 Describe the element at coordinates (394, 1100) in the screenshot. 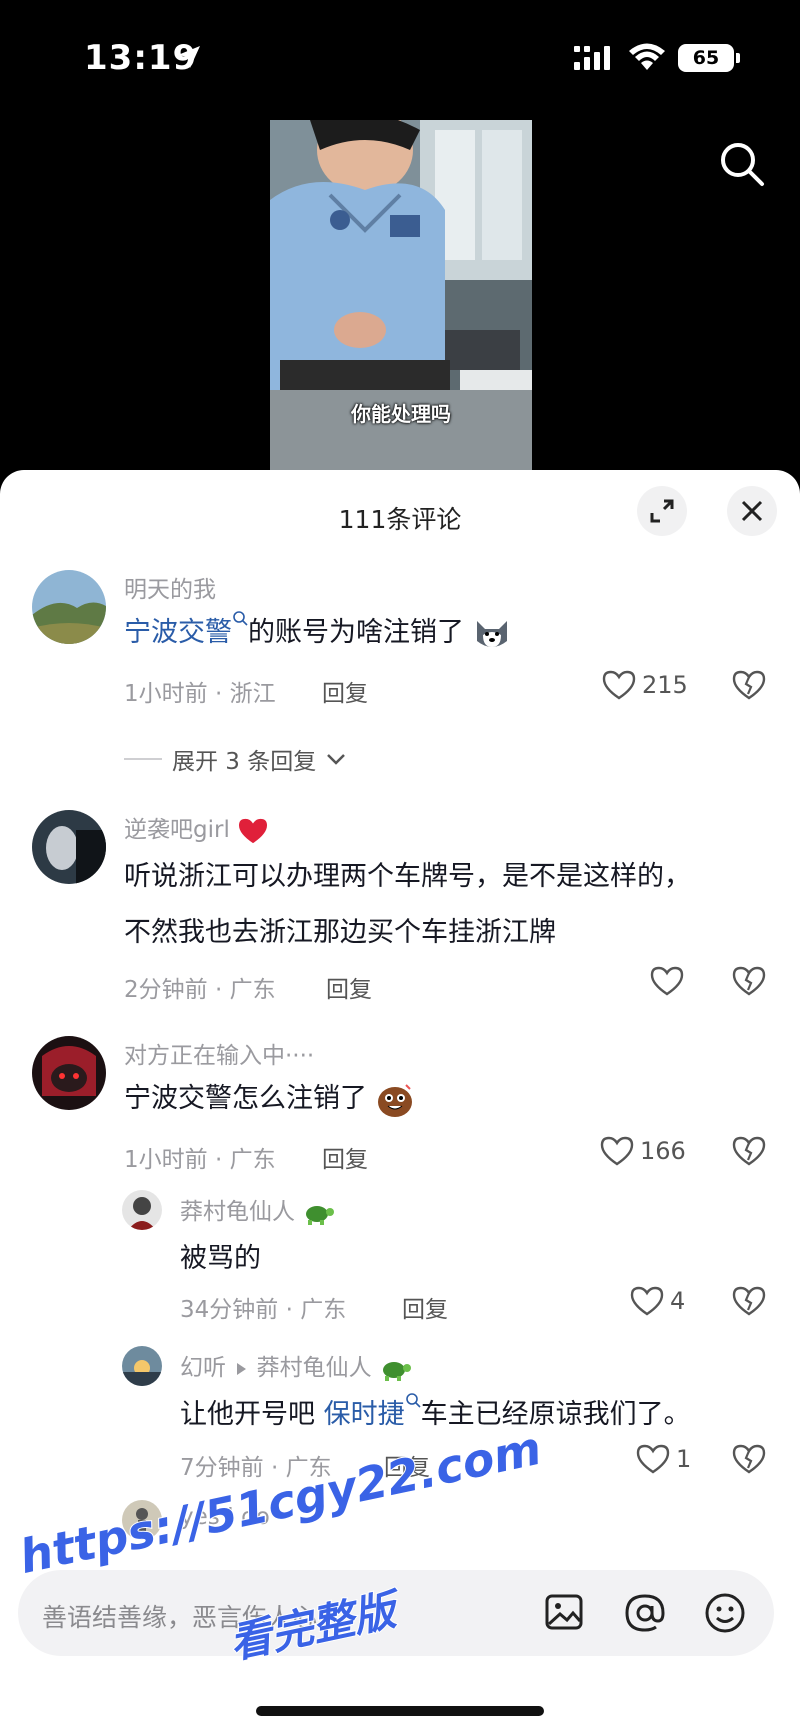

I see `laughing-emoji-icon` at that location.